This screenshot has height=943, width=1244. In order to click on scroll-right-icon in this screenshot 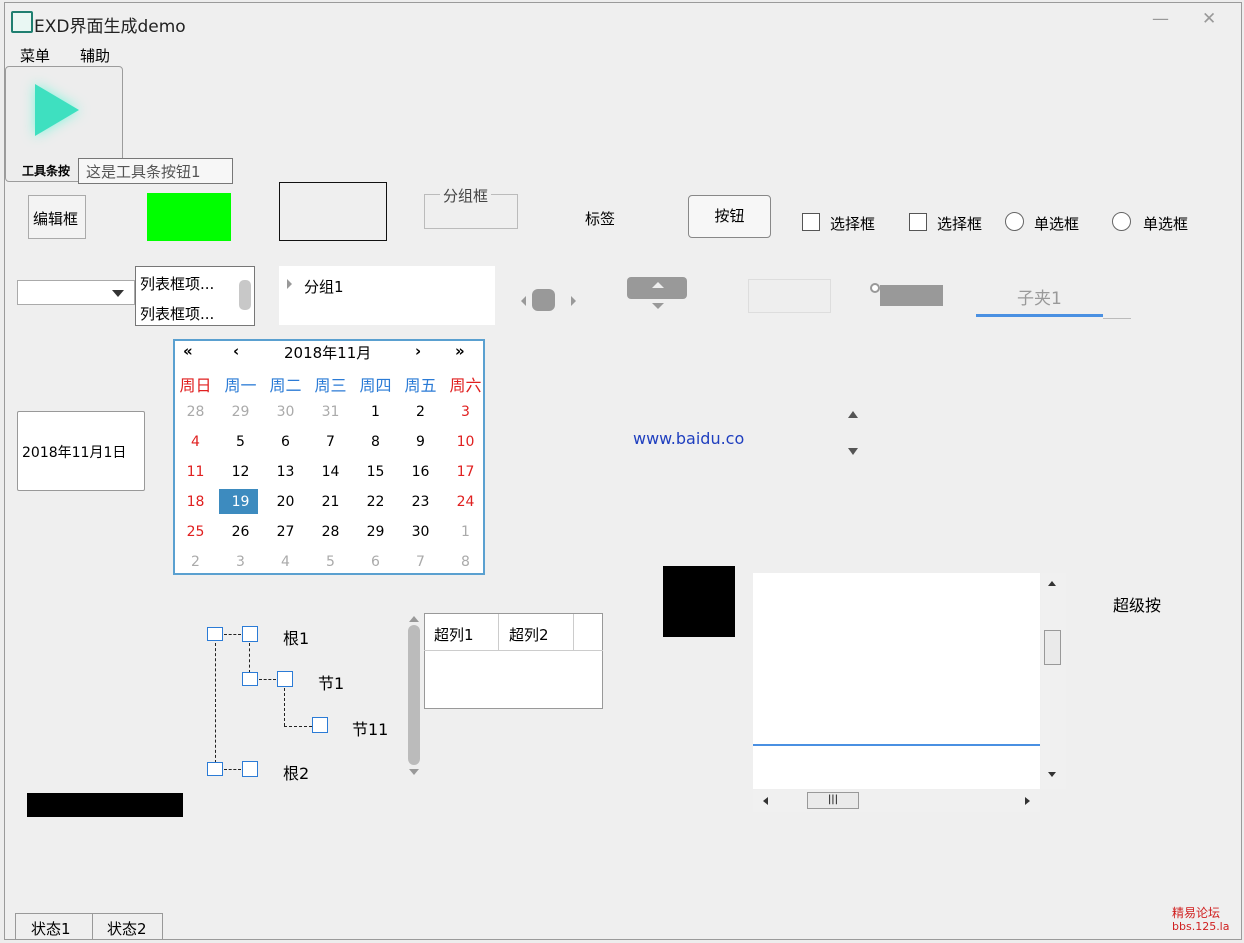, I will do `click(1027, 801)`.